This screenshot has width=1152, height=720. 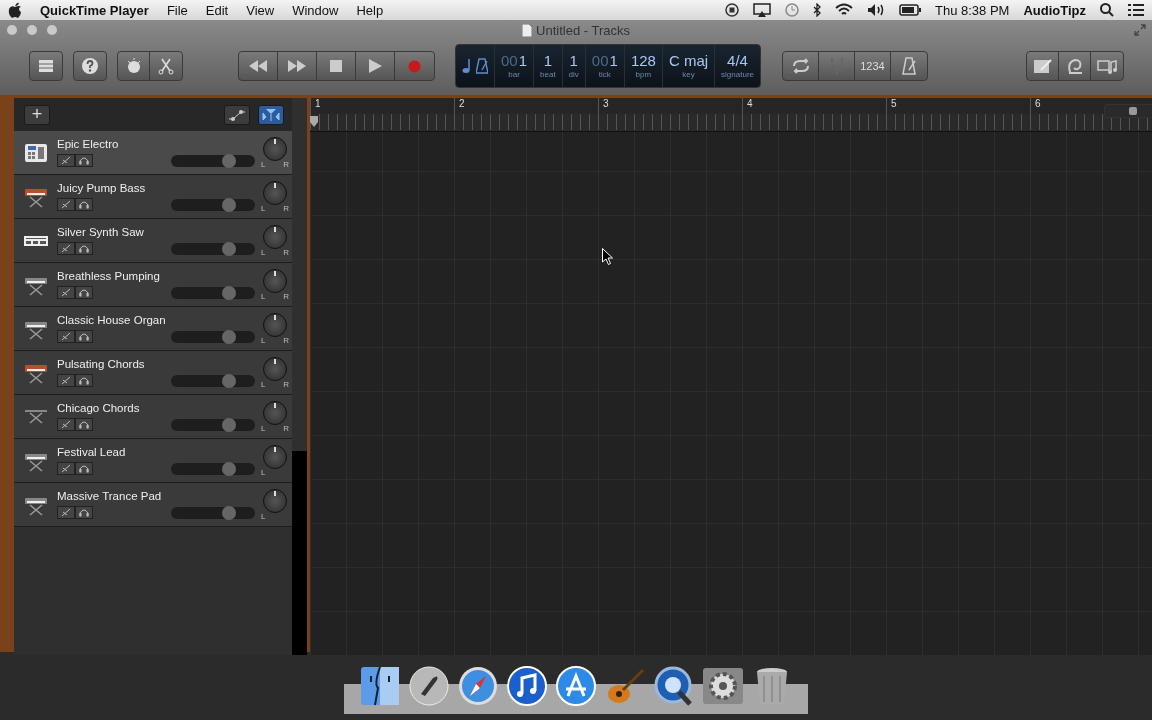 I want to click on track-header: Pulsating Chords L R, so click(x=153, y=373).